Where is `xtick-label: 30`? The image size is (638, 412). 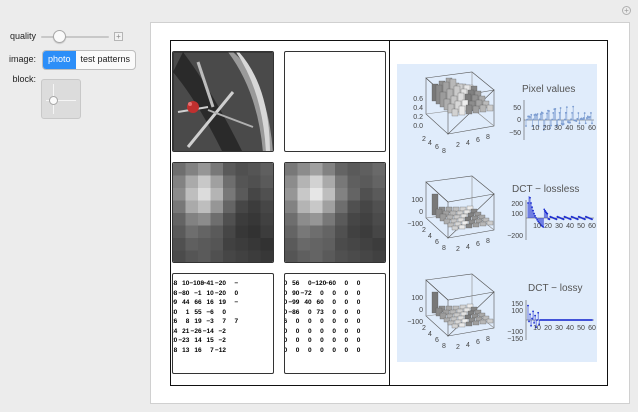
xtick-label: 30 is located at coordinates (559, 328).